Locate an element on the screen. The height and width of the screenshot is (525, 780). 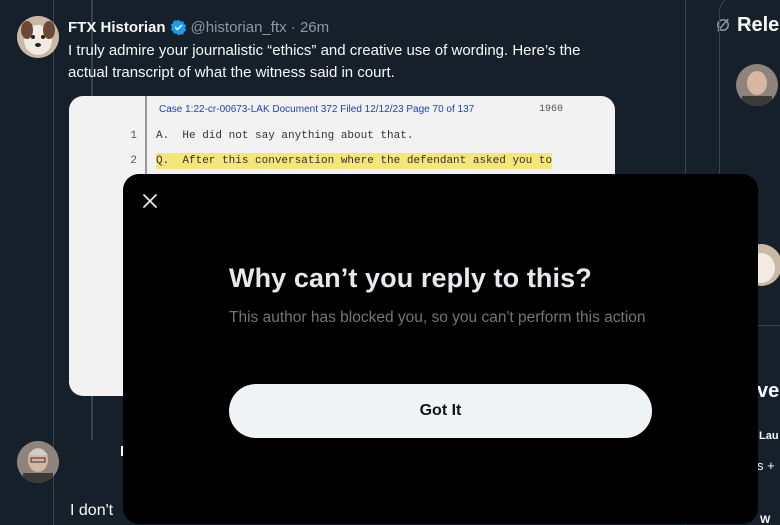
sidebar-trend-fragment: W is located at coordinates (765, 519).